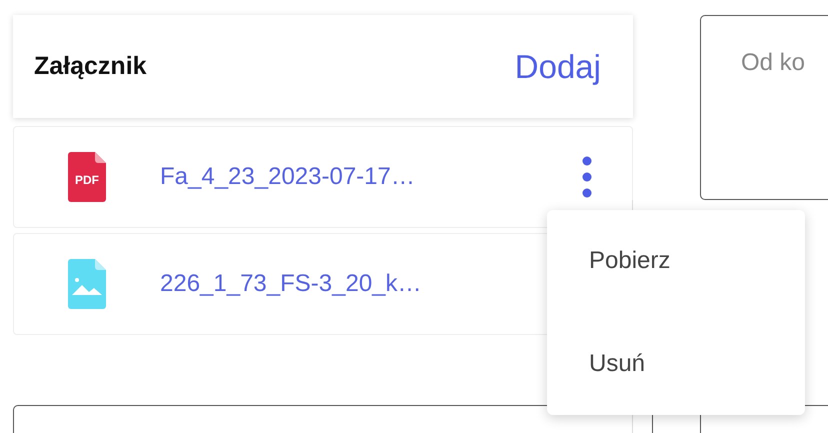 This screenshot has height=433, width=828. I want to click on menu-item: Usuń, so click(676, 364).